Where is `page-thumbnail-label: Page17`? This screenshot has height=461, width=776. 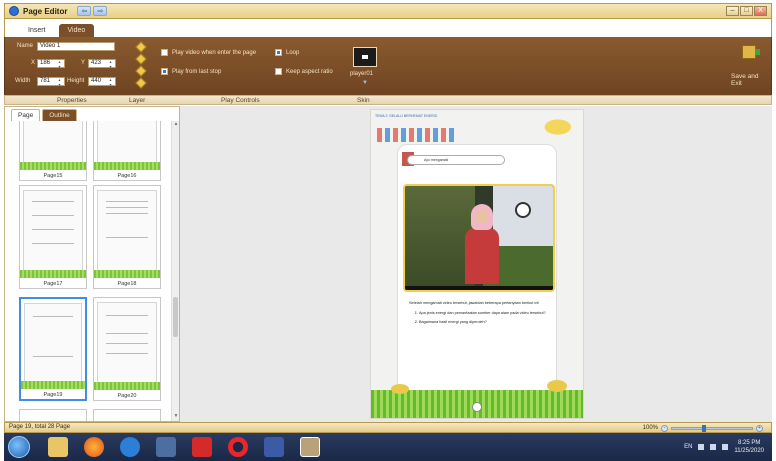
page-thumbnail-label: Page17 is located at coordinates (53, 284).